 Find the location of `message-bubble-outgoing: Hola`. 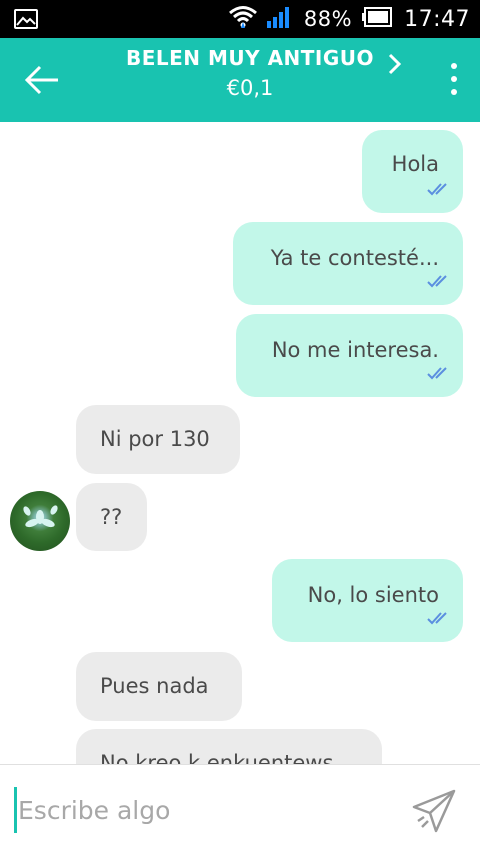

message-bubble-outgoing: Hola is located at coordinates (412, 171).